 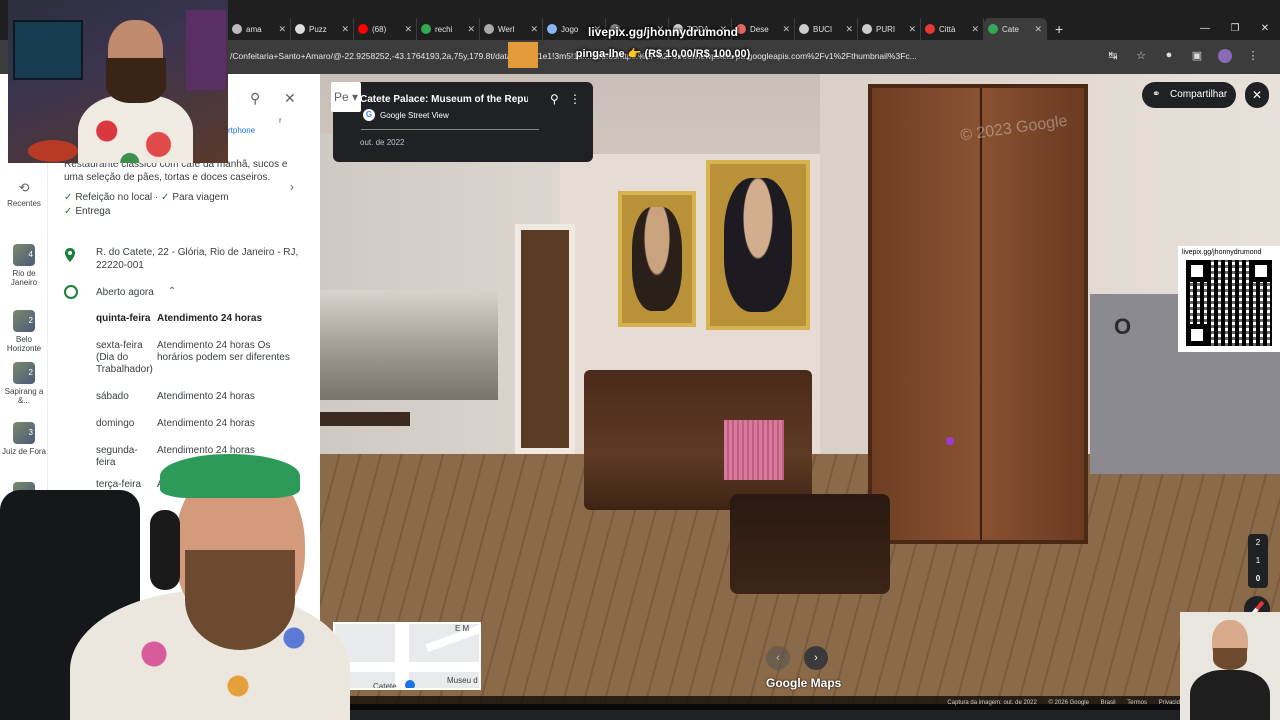 What do you see at coordinates (663, 32) in the screenshot?
I see `banner-url: livepix.gg/jhonnydrumond` at bounding box center [663, 32].